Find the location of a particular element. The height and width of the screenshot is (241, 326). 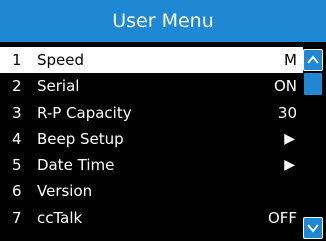

menu-item-date-time: 5 Date Time ▶ is located at coordinates (151, 165).